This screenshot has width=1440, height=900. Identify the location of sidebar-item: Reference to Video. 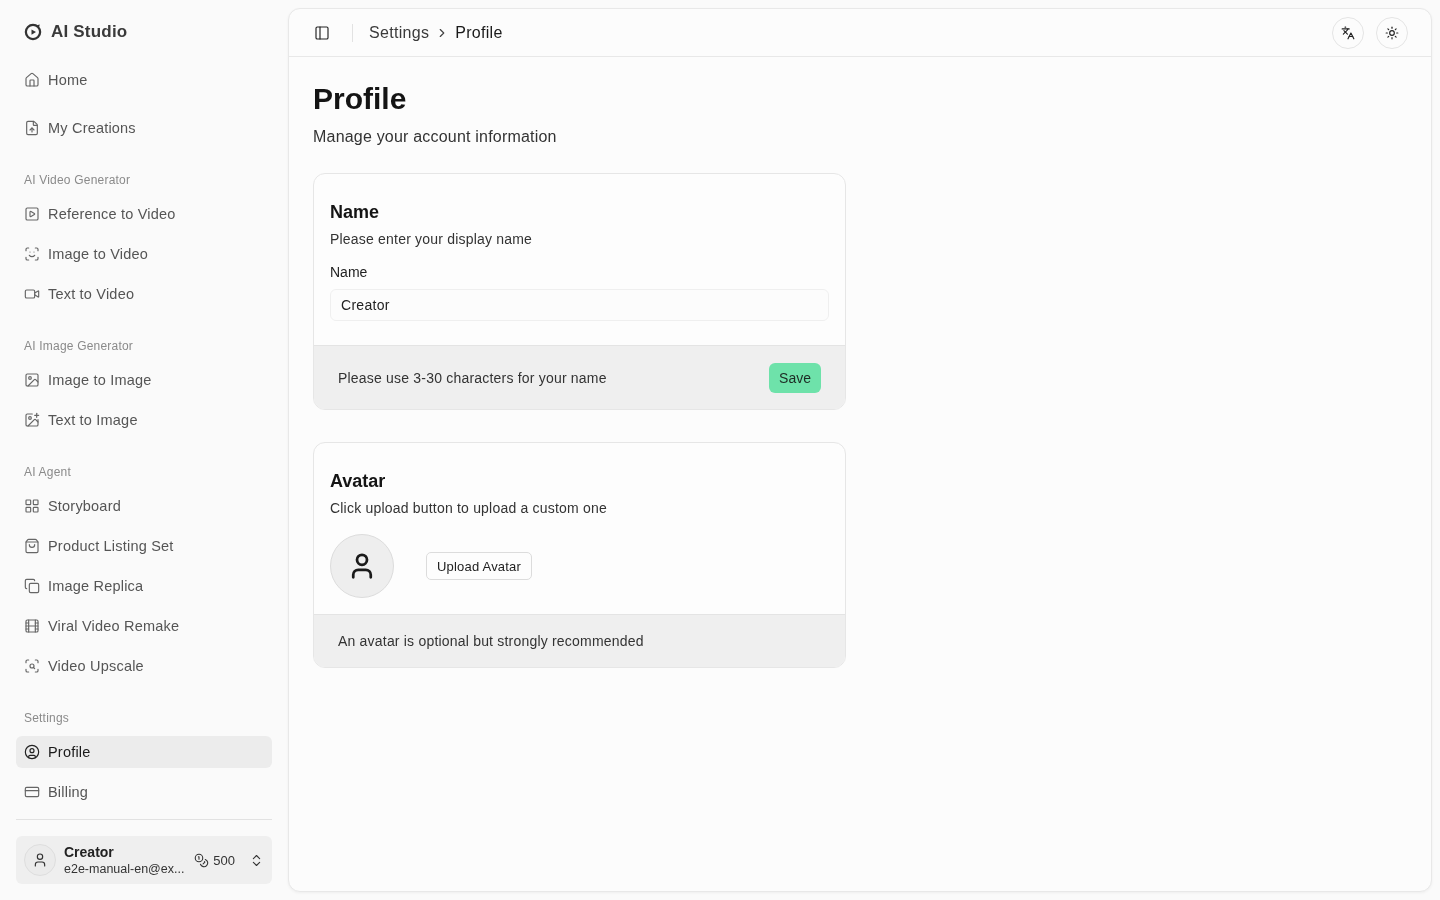
(144, 214).